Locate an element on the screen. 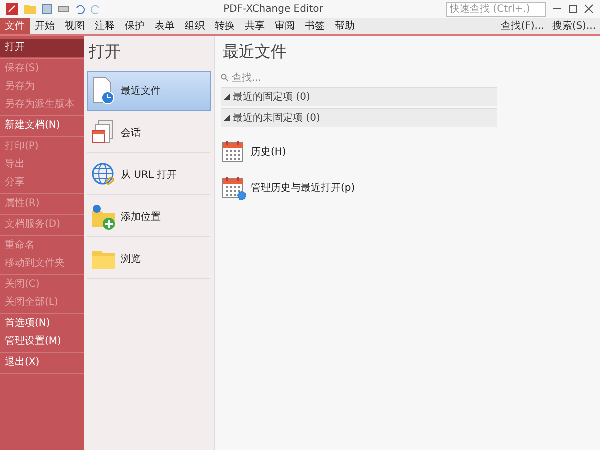  history-action: 历史(H) is located at coordinates (407, 152).